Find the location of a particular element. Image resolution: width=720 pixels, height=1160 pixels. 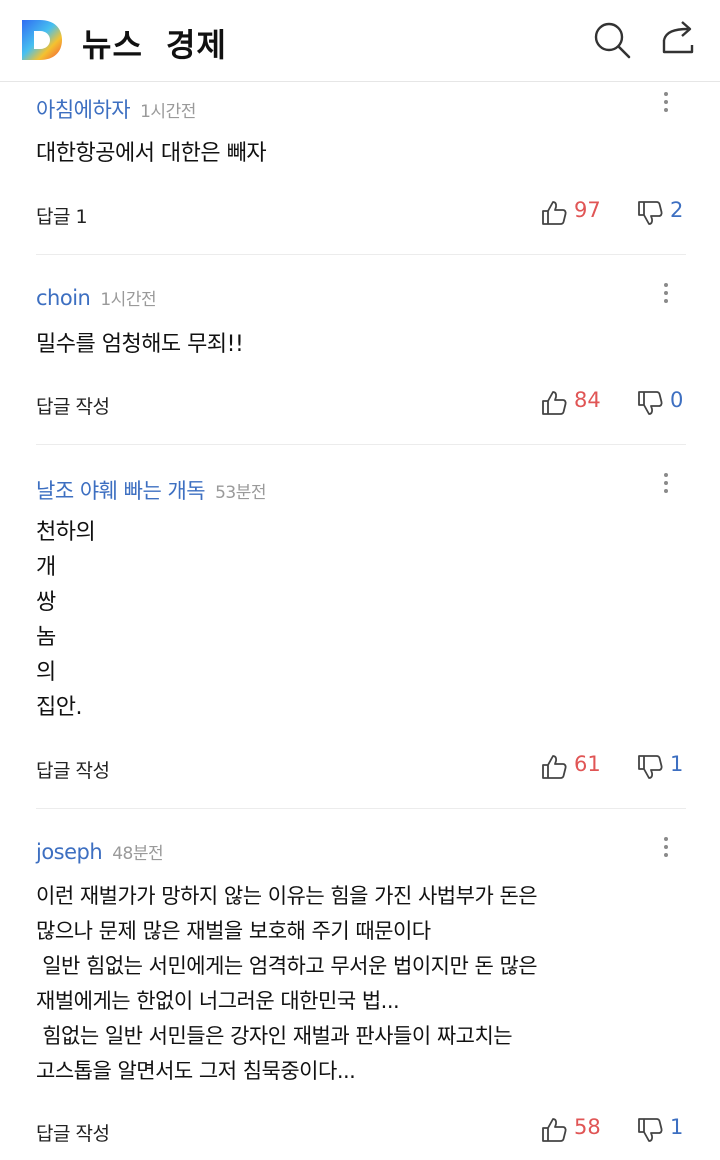

page-title: 뉴스 is located at coordinates (112, 43).